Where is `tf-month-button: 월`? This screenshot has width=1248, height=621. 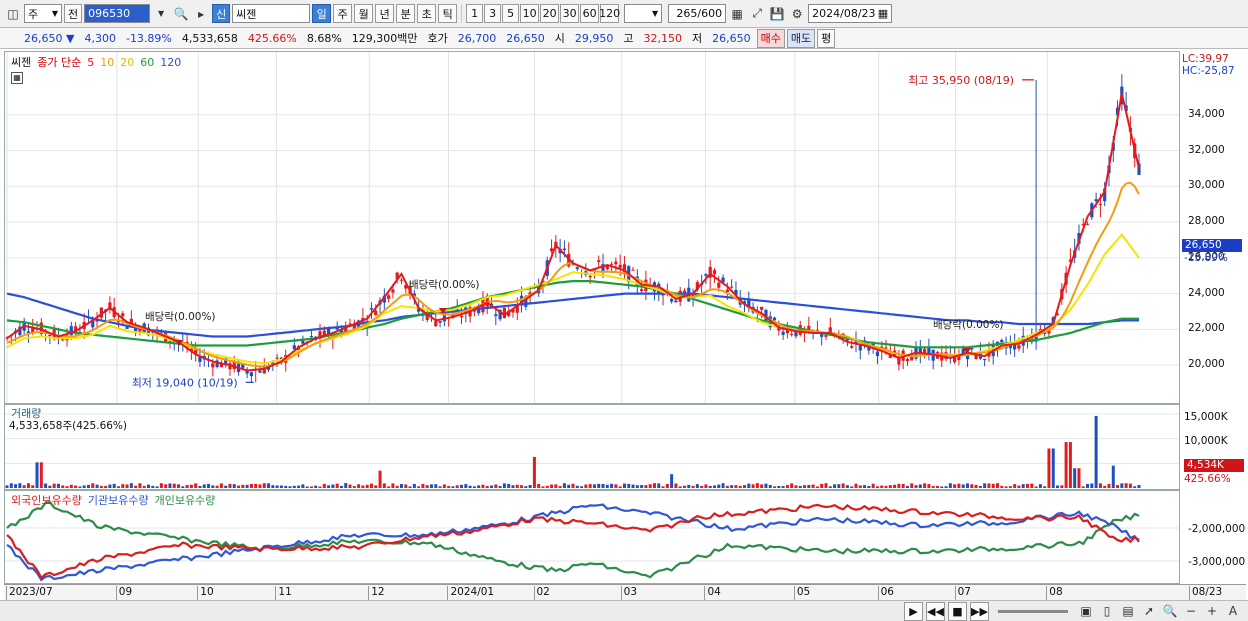
tf-month-button: 월 is located at coordinates (364, 13).